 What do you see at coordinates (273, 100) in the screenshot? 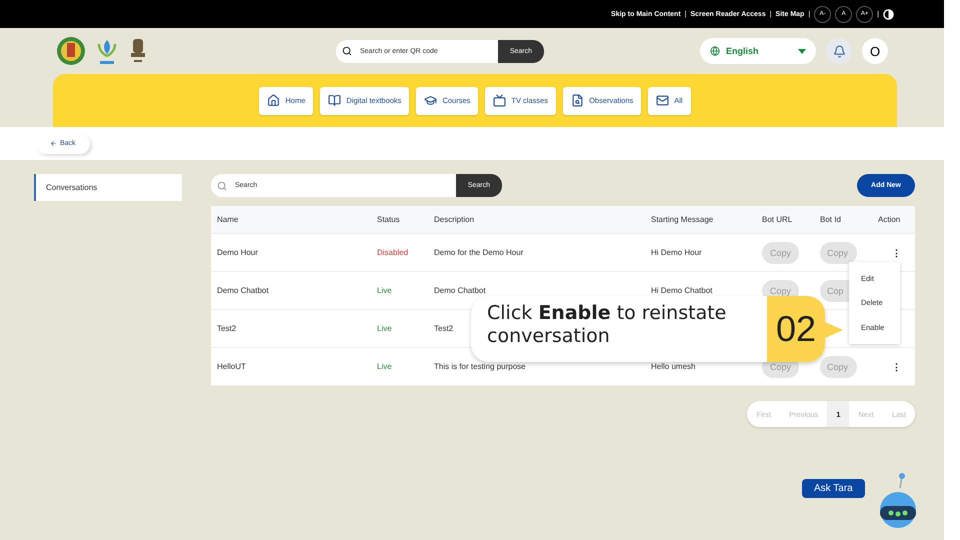
I see `home-icon` at bounding box center [273, 100].